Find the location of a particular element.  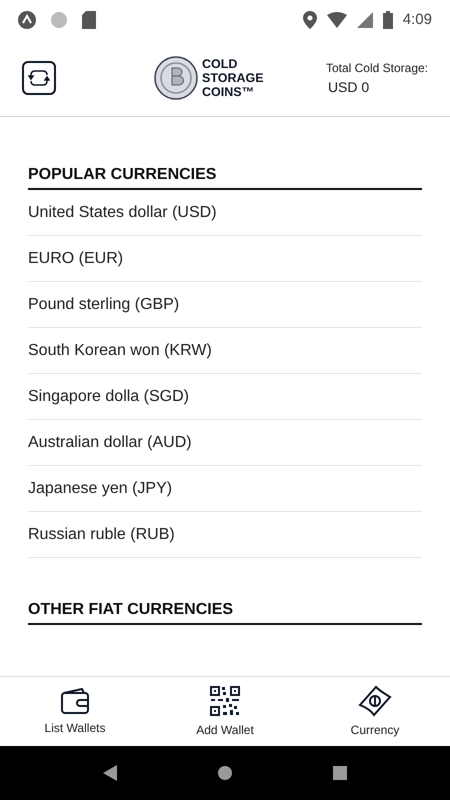

app-notification-icon is located at coordinates (27, 20).